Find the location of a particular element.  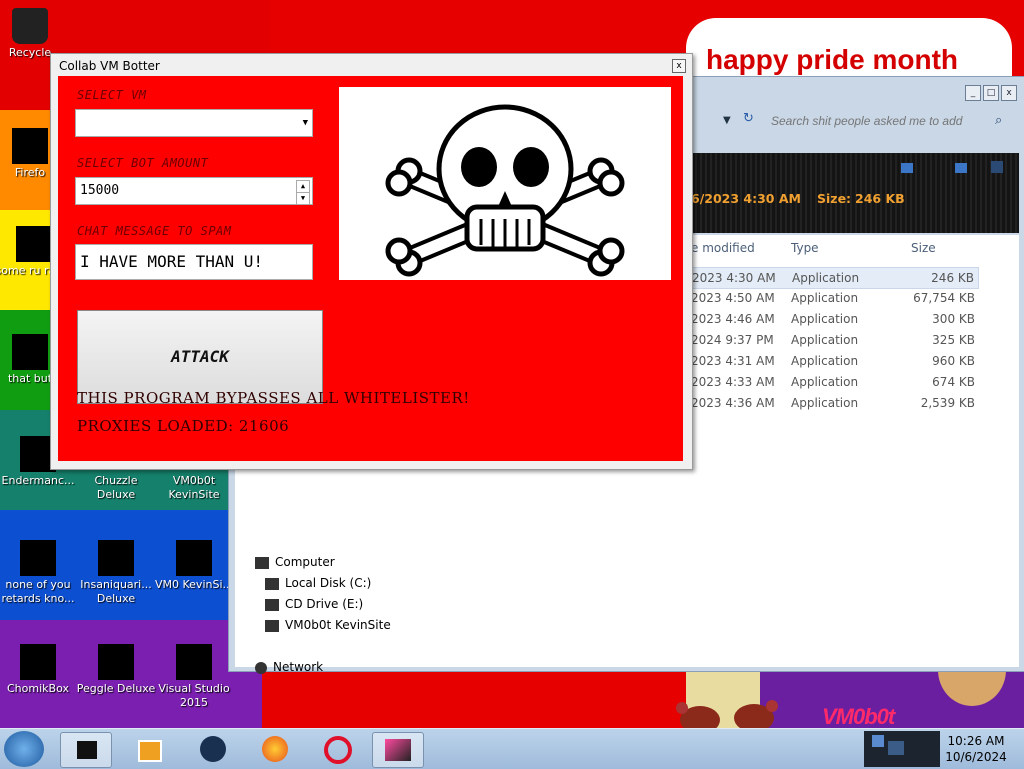

window-title: Collab VM Botter is located at coordinates (109, 66).